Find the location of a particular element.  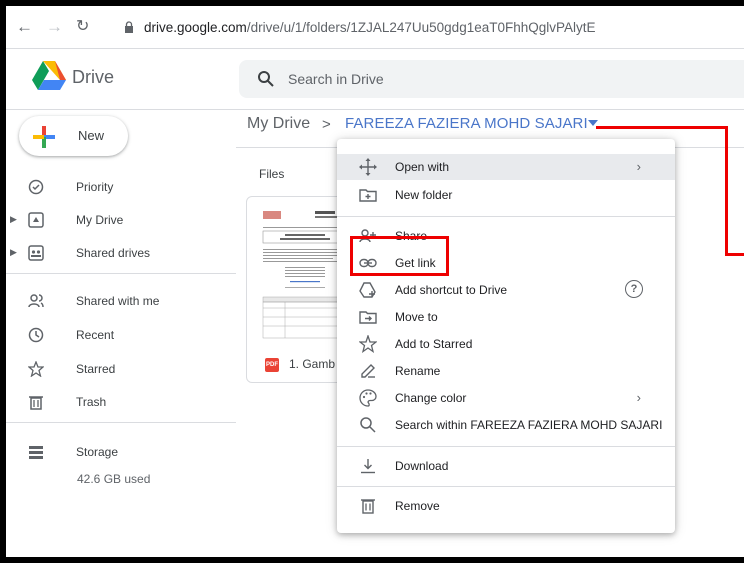

new-button-label: New is located at coordinates (91, 135).